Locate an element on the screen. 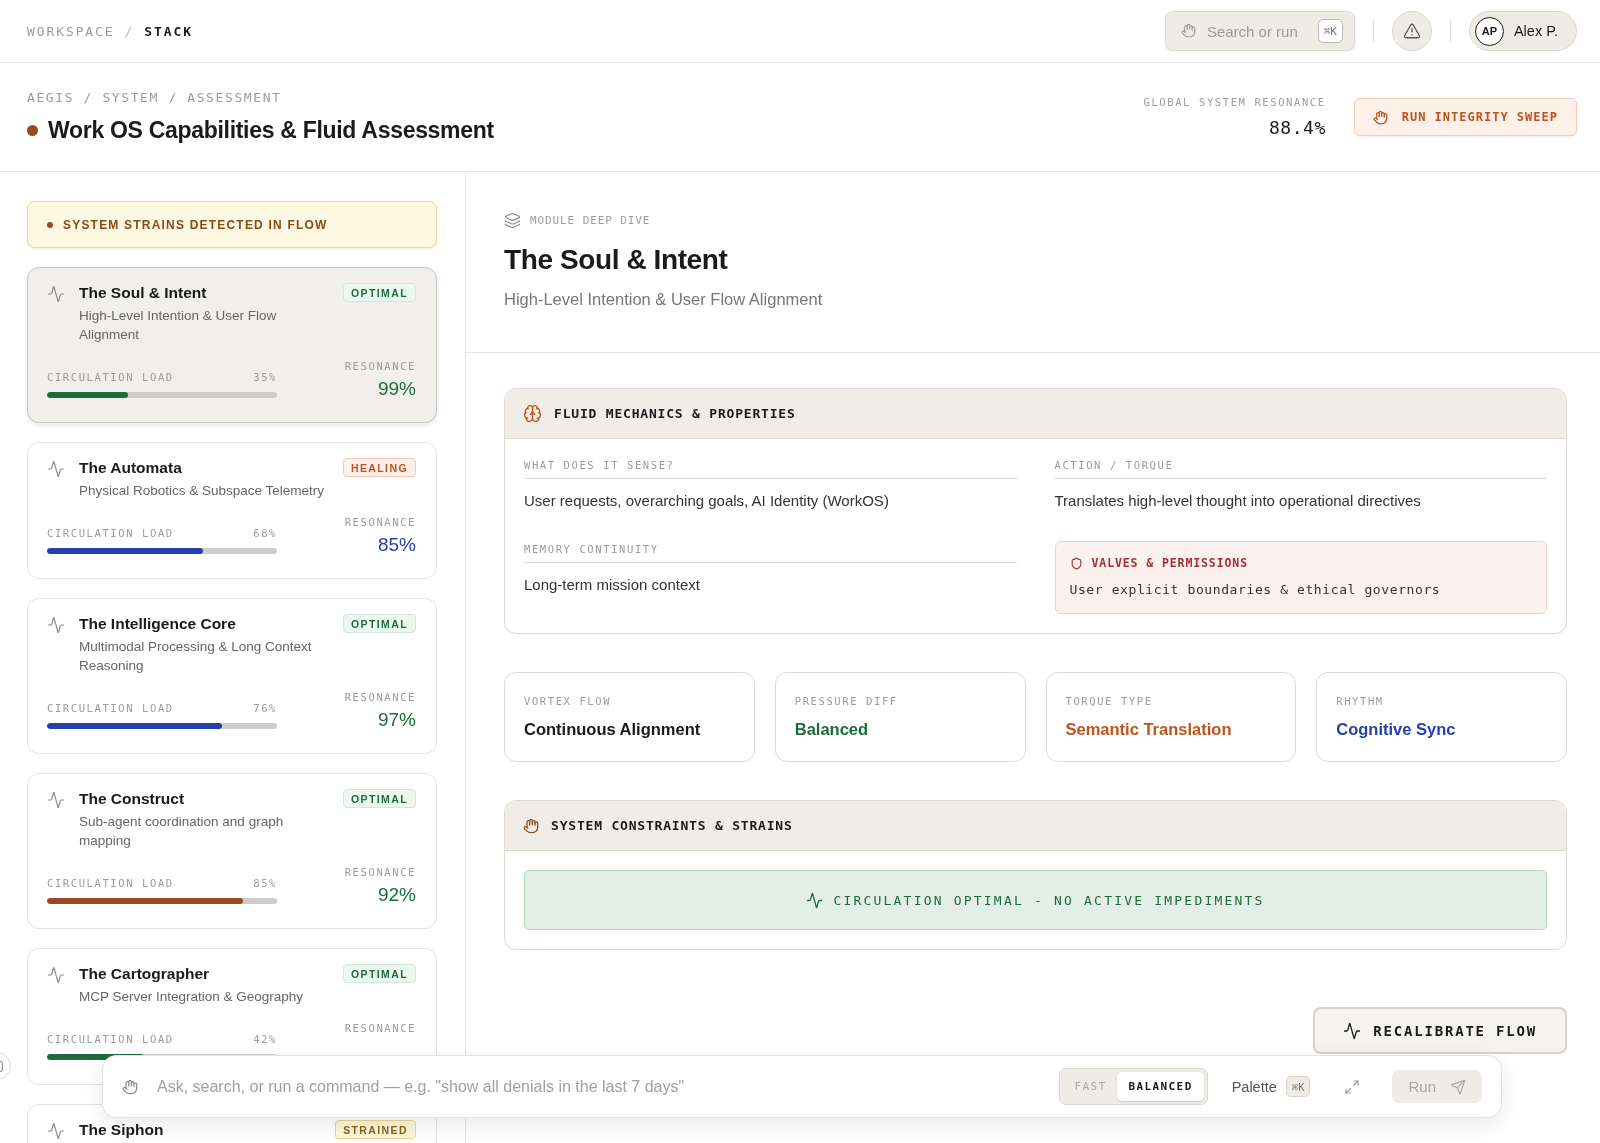 The image size is (1600, 1143). panel-title: FLUID MECHANICS & PROPERTIES is located at coordinates (675, 413).